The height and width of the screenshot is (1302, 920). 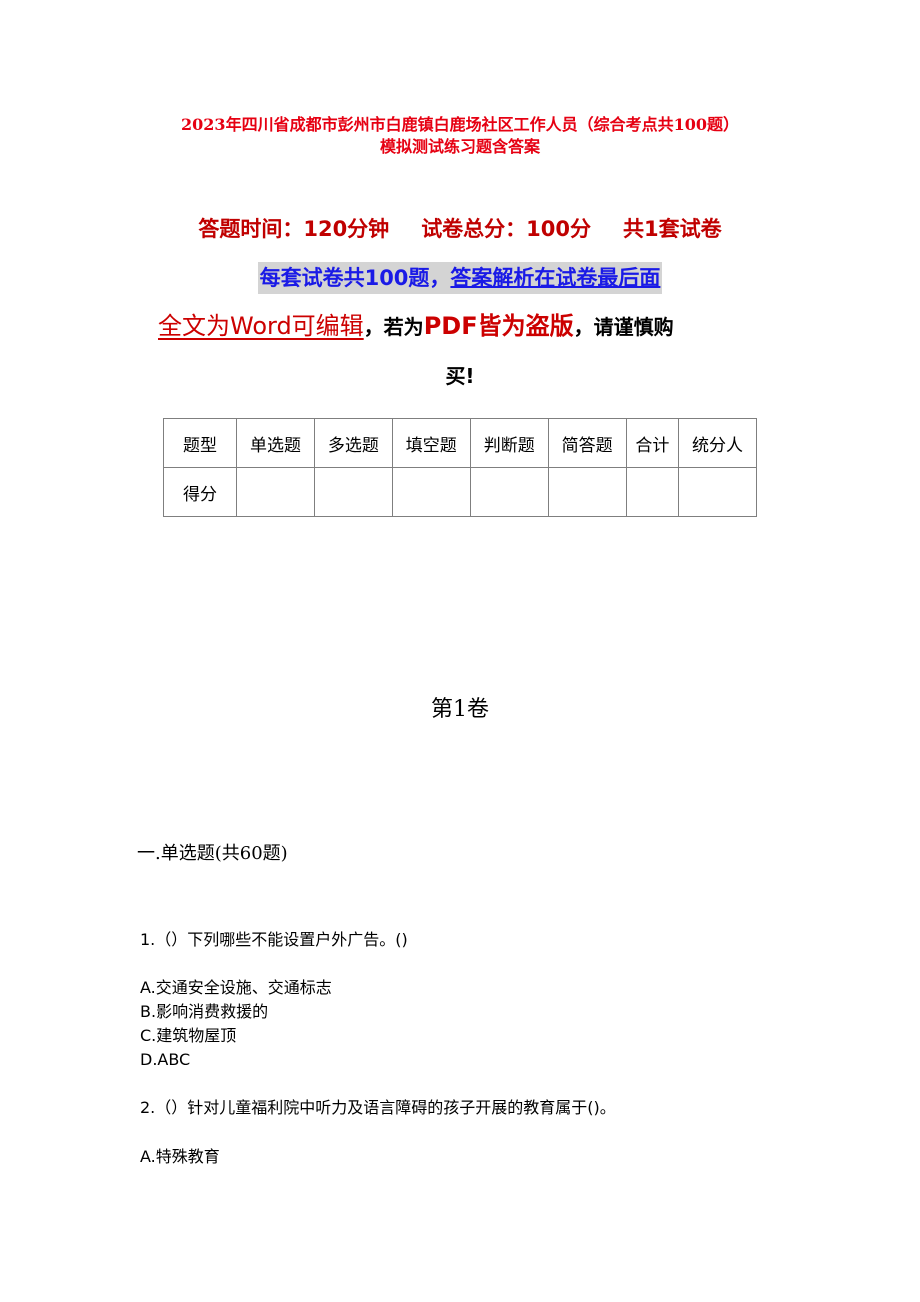 I want to click on header-cell: 单选题, so click(x=275, y=443).